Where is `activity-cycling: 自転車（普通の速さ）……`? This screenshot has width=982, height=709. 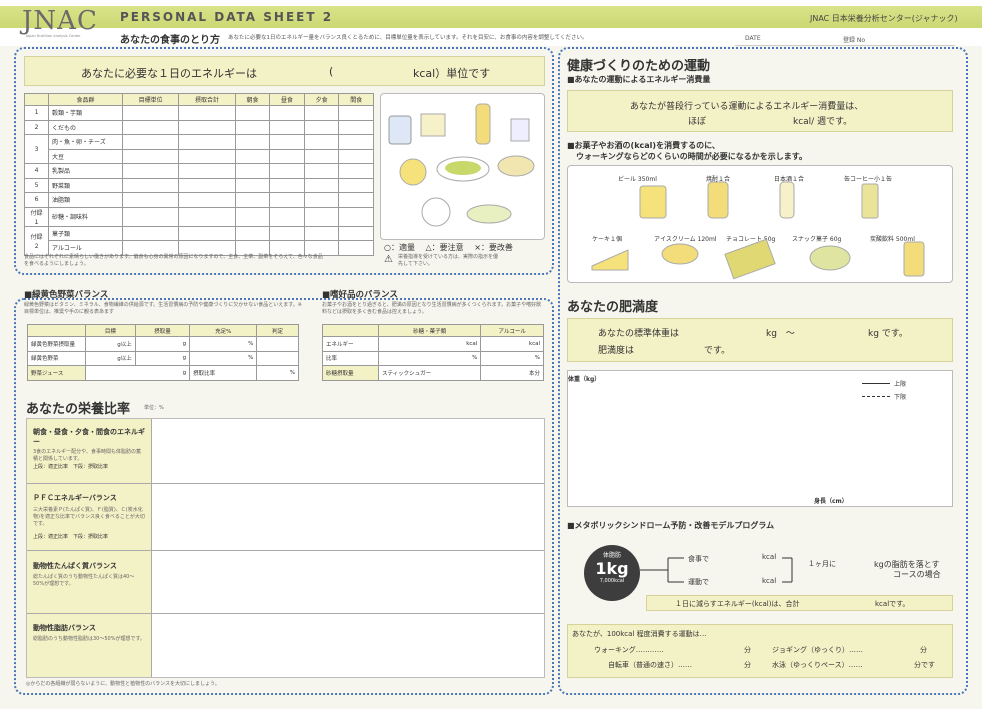 activity-cycling: 自転車（普通の速さ）…… is located at coordinates (650, 665).